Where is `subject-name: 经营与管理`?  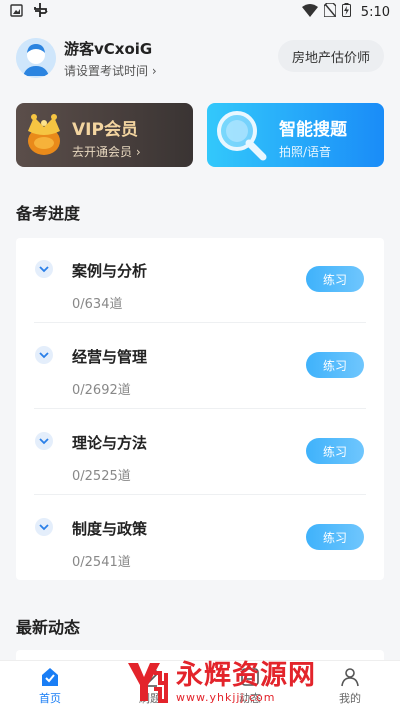 subject-name: 经营与管理 is located at coordinates (110, 357).